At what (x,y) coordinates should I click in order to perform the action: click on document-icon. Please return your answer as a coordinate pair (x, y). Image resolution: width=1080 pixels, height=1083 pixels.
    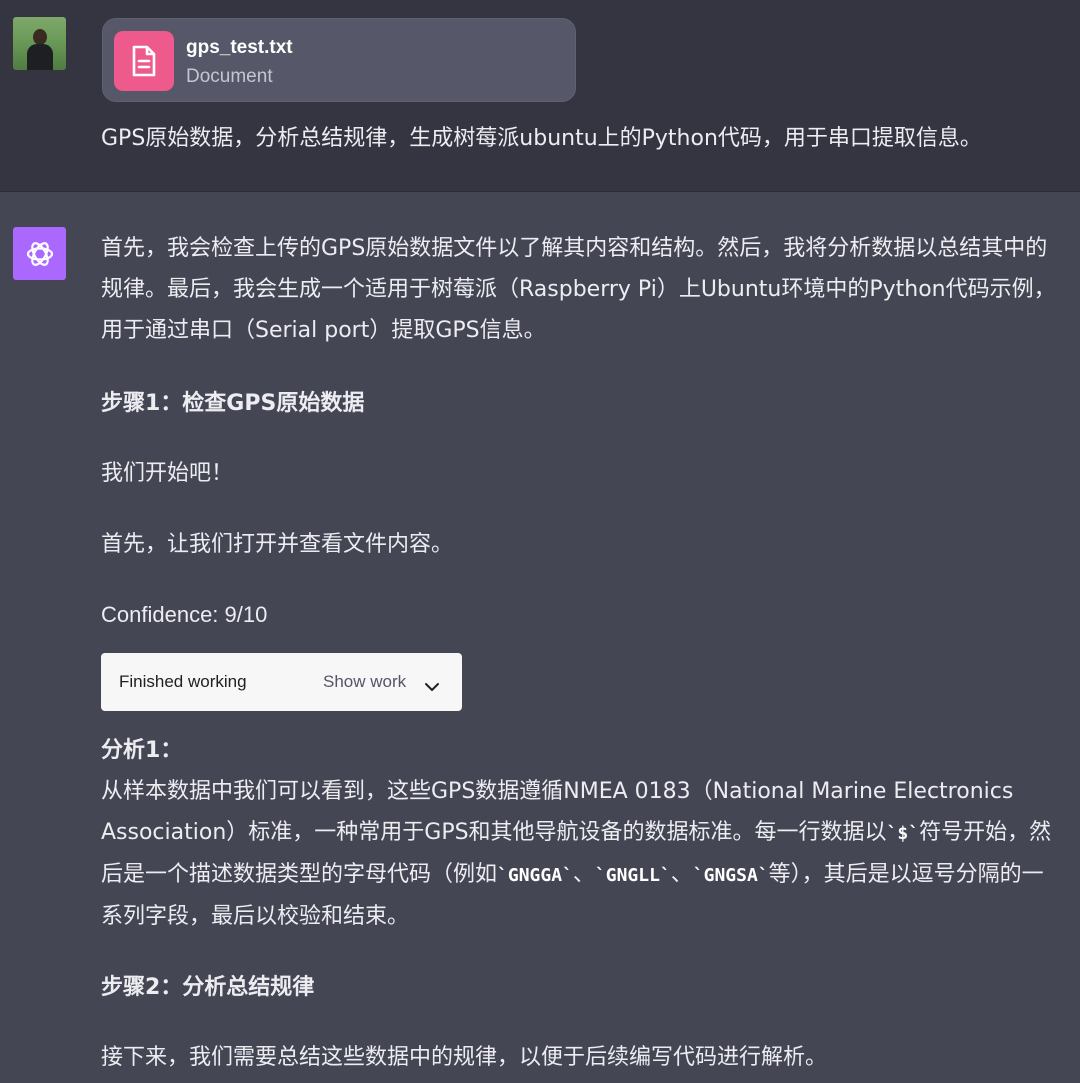
    Looking at the image, I should click on (144, 61).